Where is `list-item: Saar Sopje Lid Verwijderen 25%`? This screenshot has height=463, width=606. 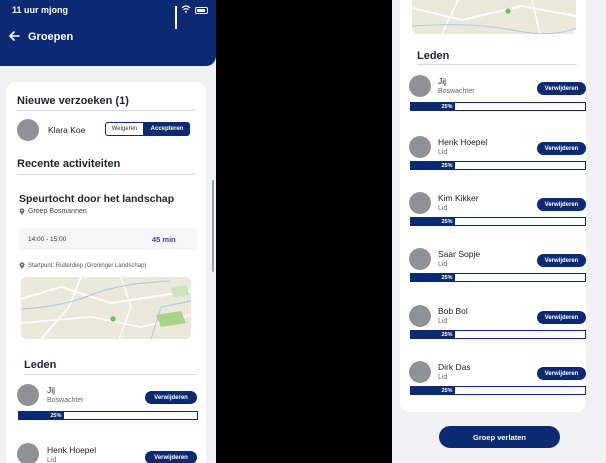 list-item: Saar Sopje Lid Verwijderen 25% is located at coordinates (493, 263).